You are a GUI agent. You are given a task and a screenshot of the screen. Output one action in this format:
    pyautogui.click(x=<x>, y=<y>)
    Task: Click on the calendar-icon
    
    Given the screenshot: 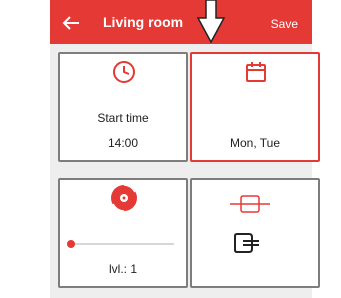 What is the action you would take?
    pyautogui.click(x=256, y=74)
    